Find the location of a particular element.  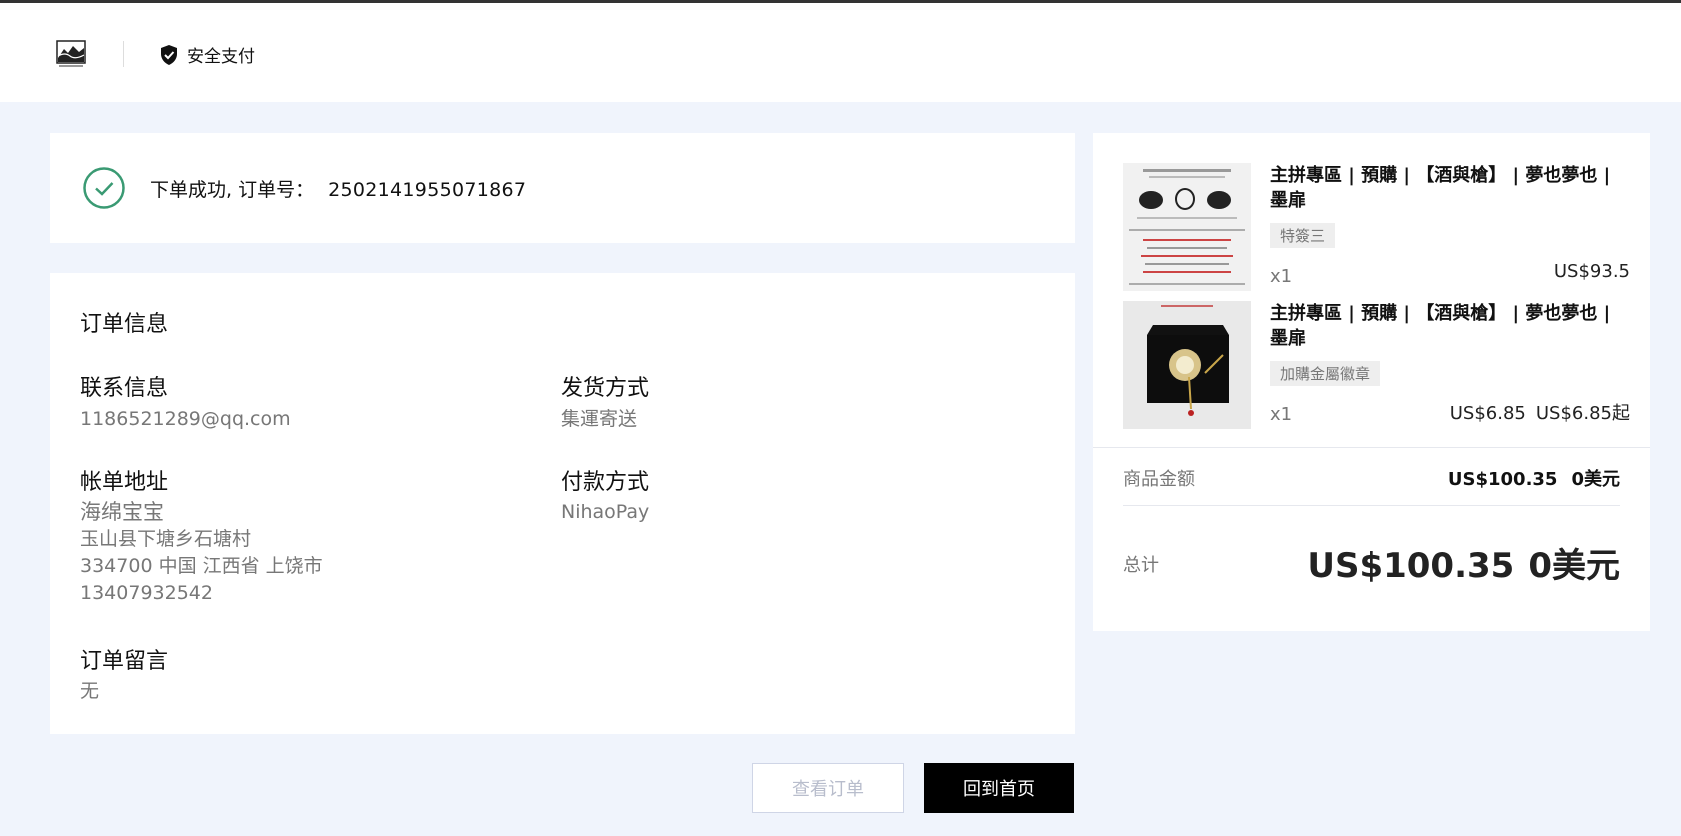

subtotal-value: US$100.35 0美元 is located at coordinates (1534, 478).